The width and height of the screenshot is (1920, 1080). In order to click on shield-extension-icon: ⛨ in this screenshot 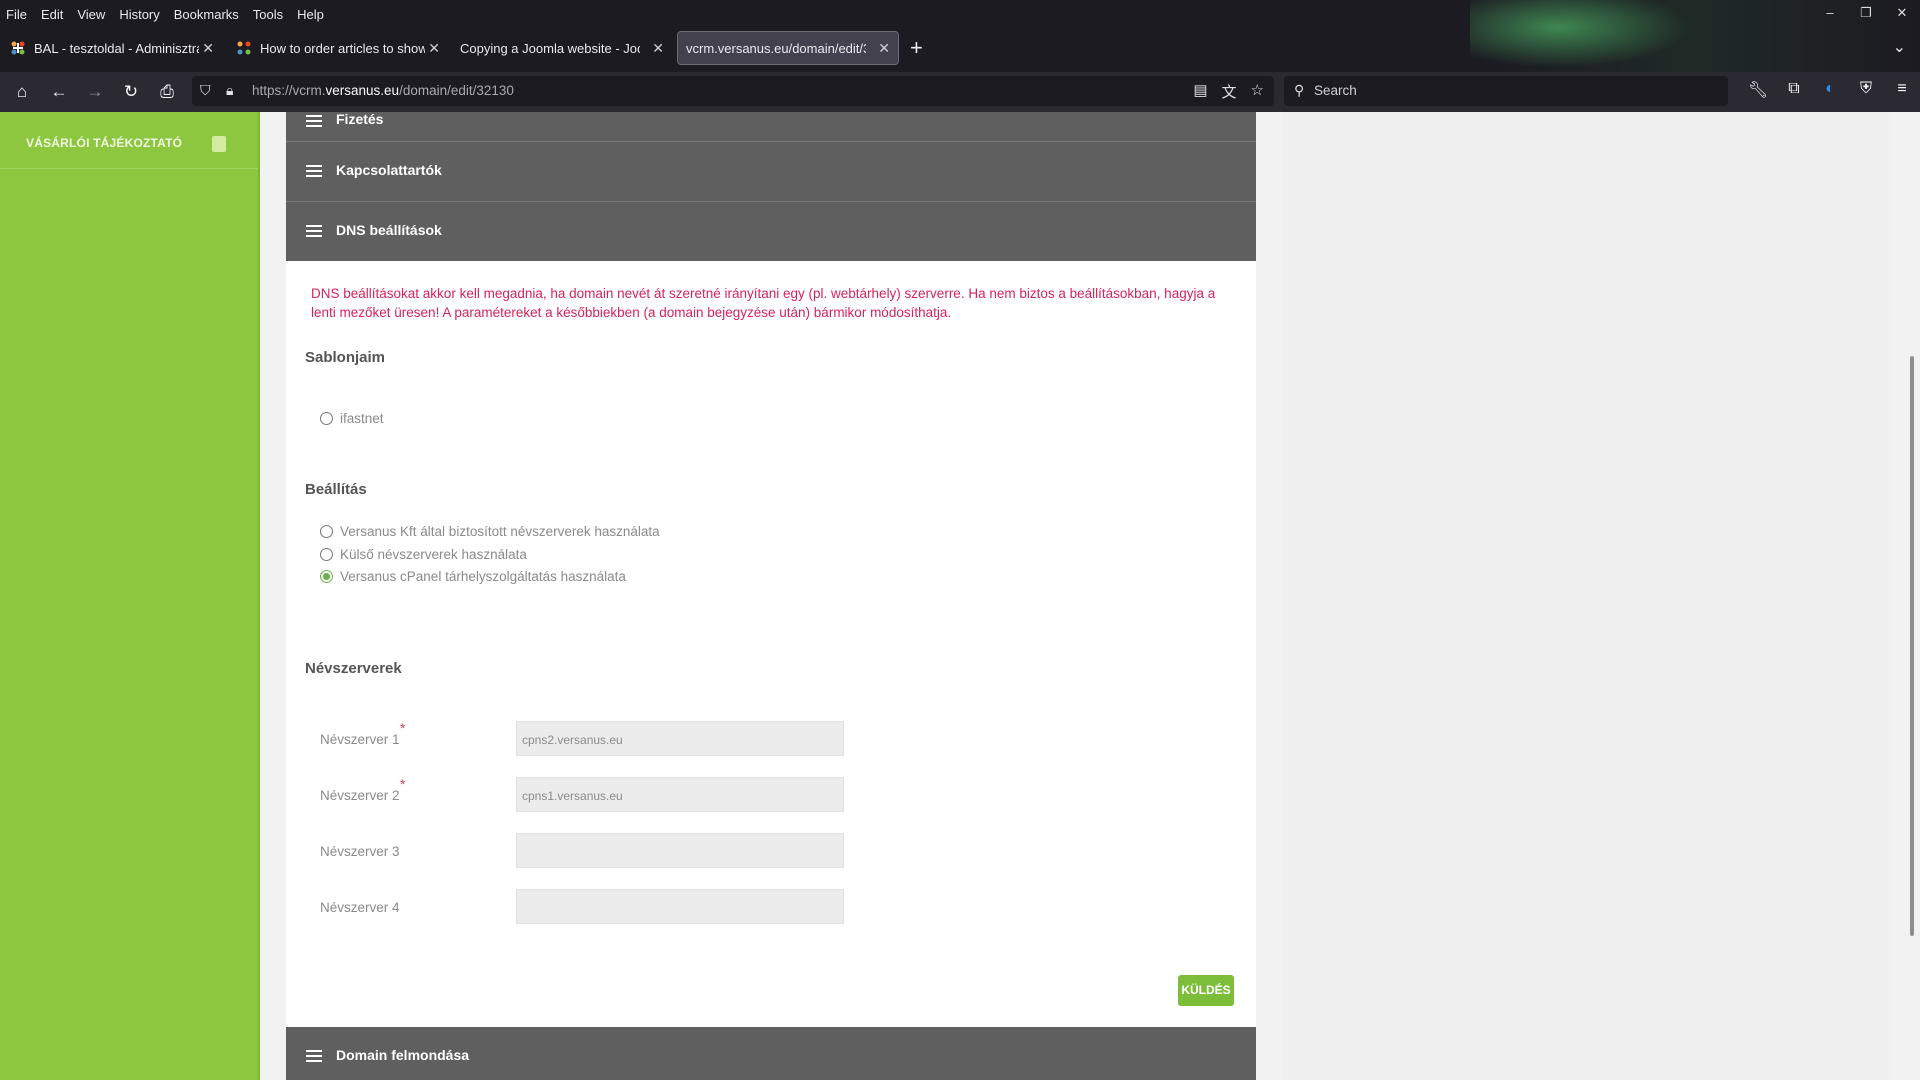, I will do `click(1866, 90)`.